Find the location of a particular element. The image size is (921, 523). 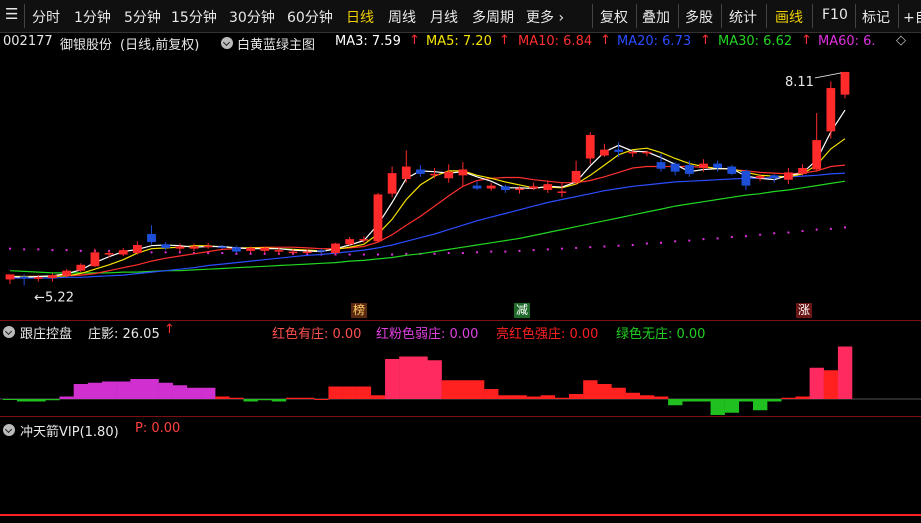

diamond-icon: ◇ is located at coordinates (901, 40).